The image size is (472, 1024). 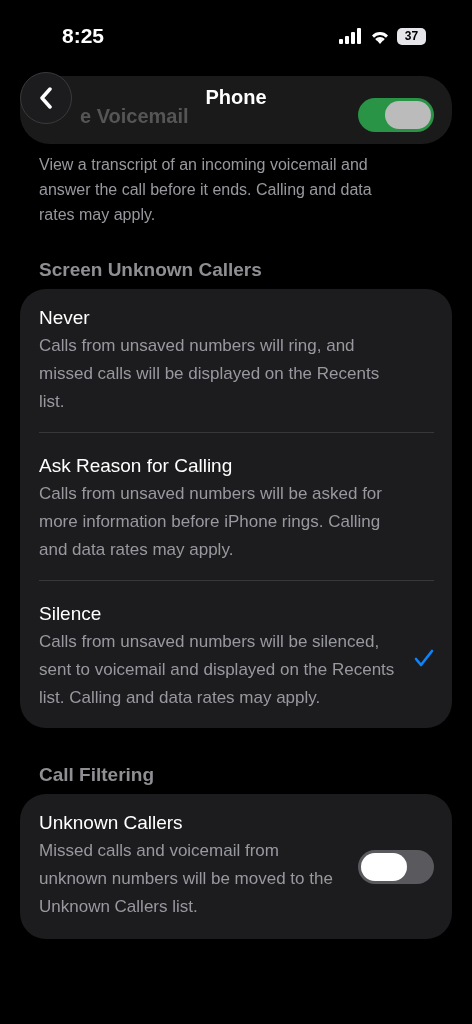 I want to click on signal-icon, so click(x=351, y=36).